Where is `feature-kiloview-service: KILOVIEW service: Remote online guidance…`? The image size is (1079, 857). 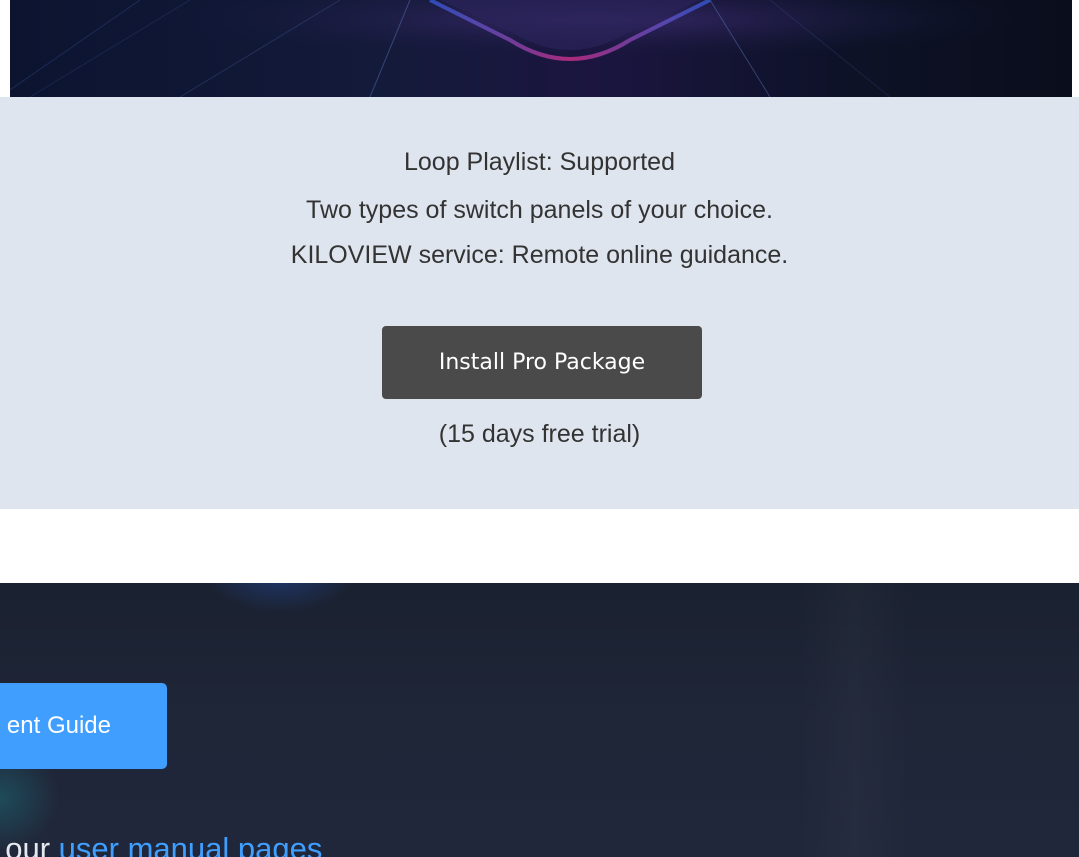
feature-kiloview-service: KILOVIEW service: Remote online guidance… is located at coordinates (539, 255).